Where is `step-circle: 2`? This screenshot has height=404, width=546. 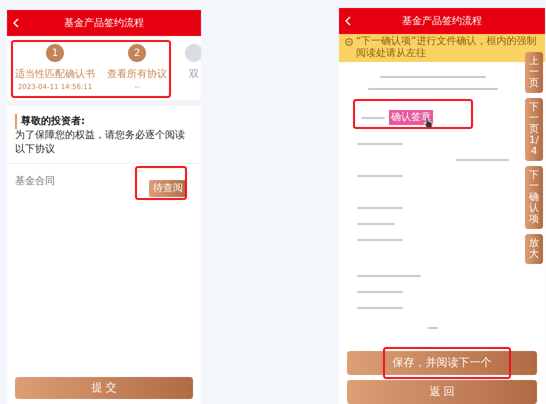
step-circle: 2 is located at coordinates (137, 53).